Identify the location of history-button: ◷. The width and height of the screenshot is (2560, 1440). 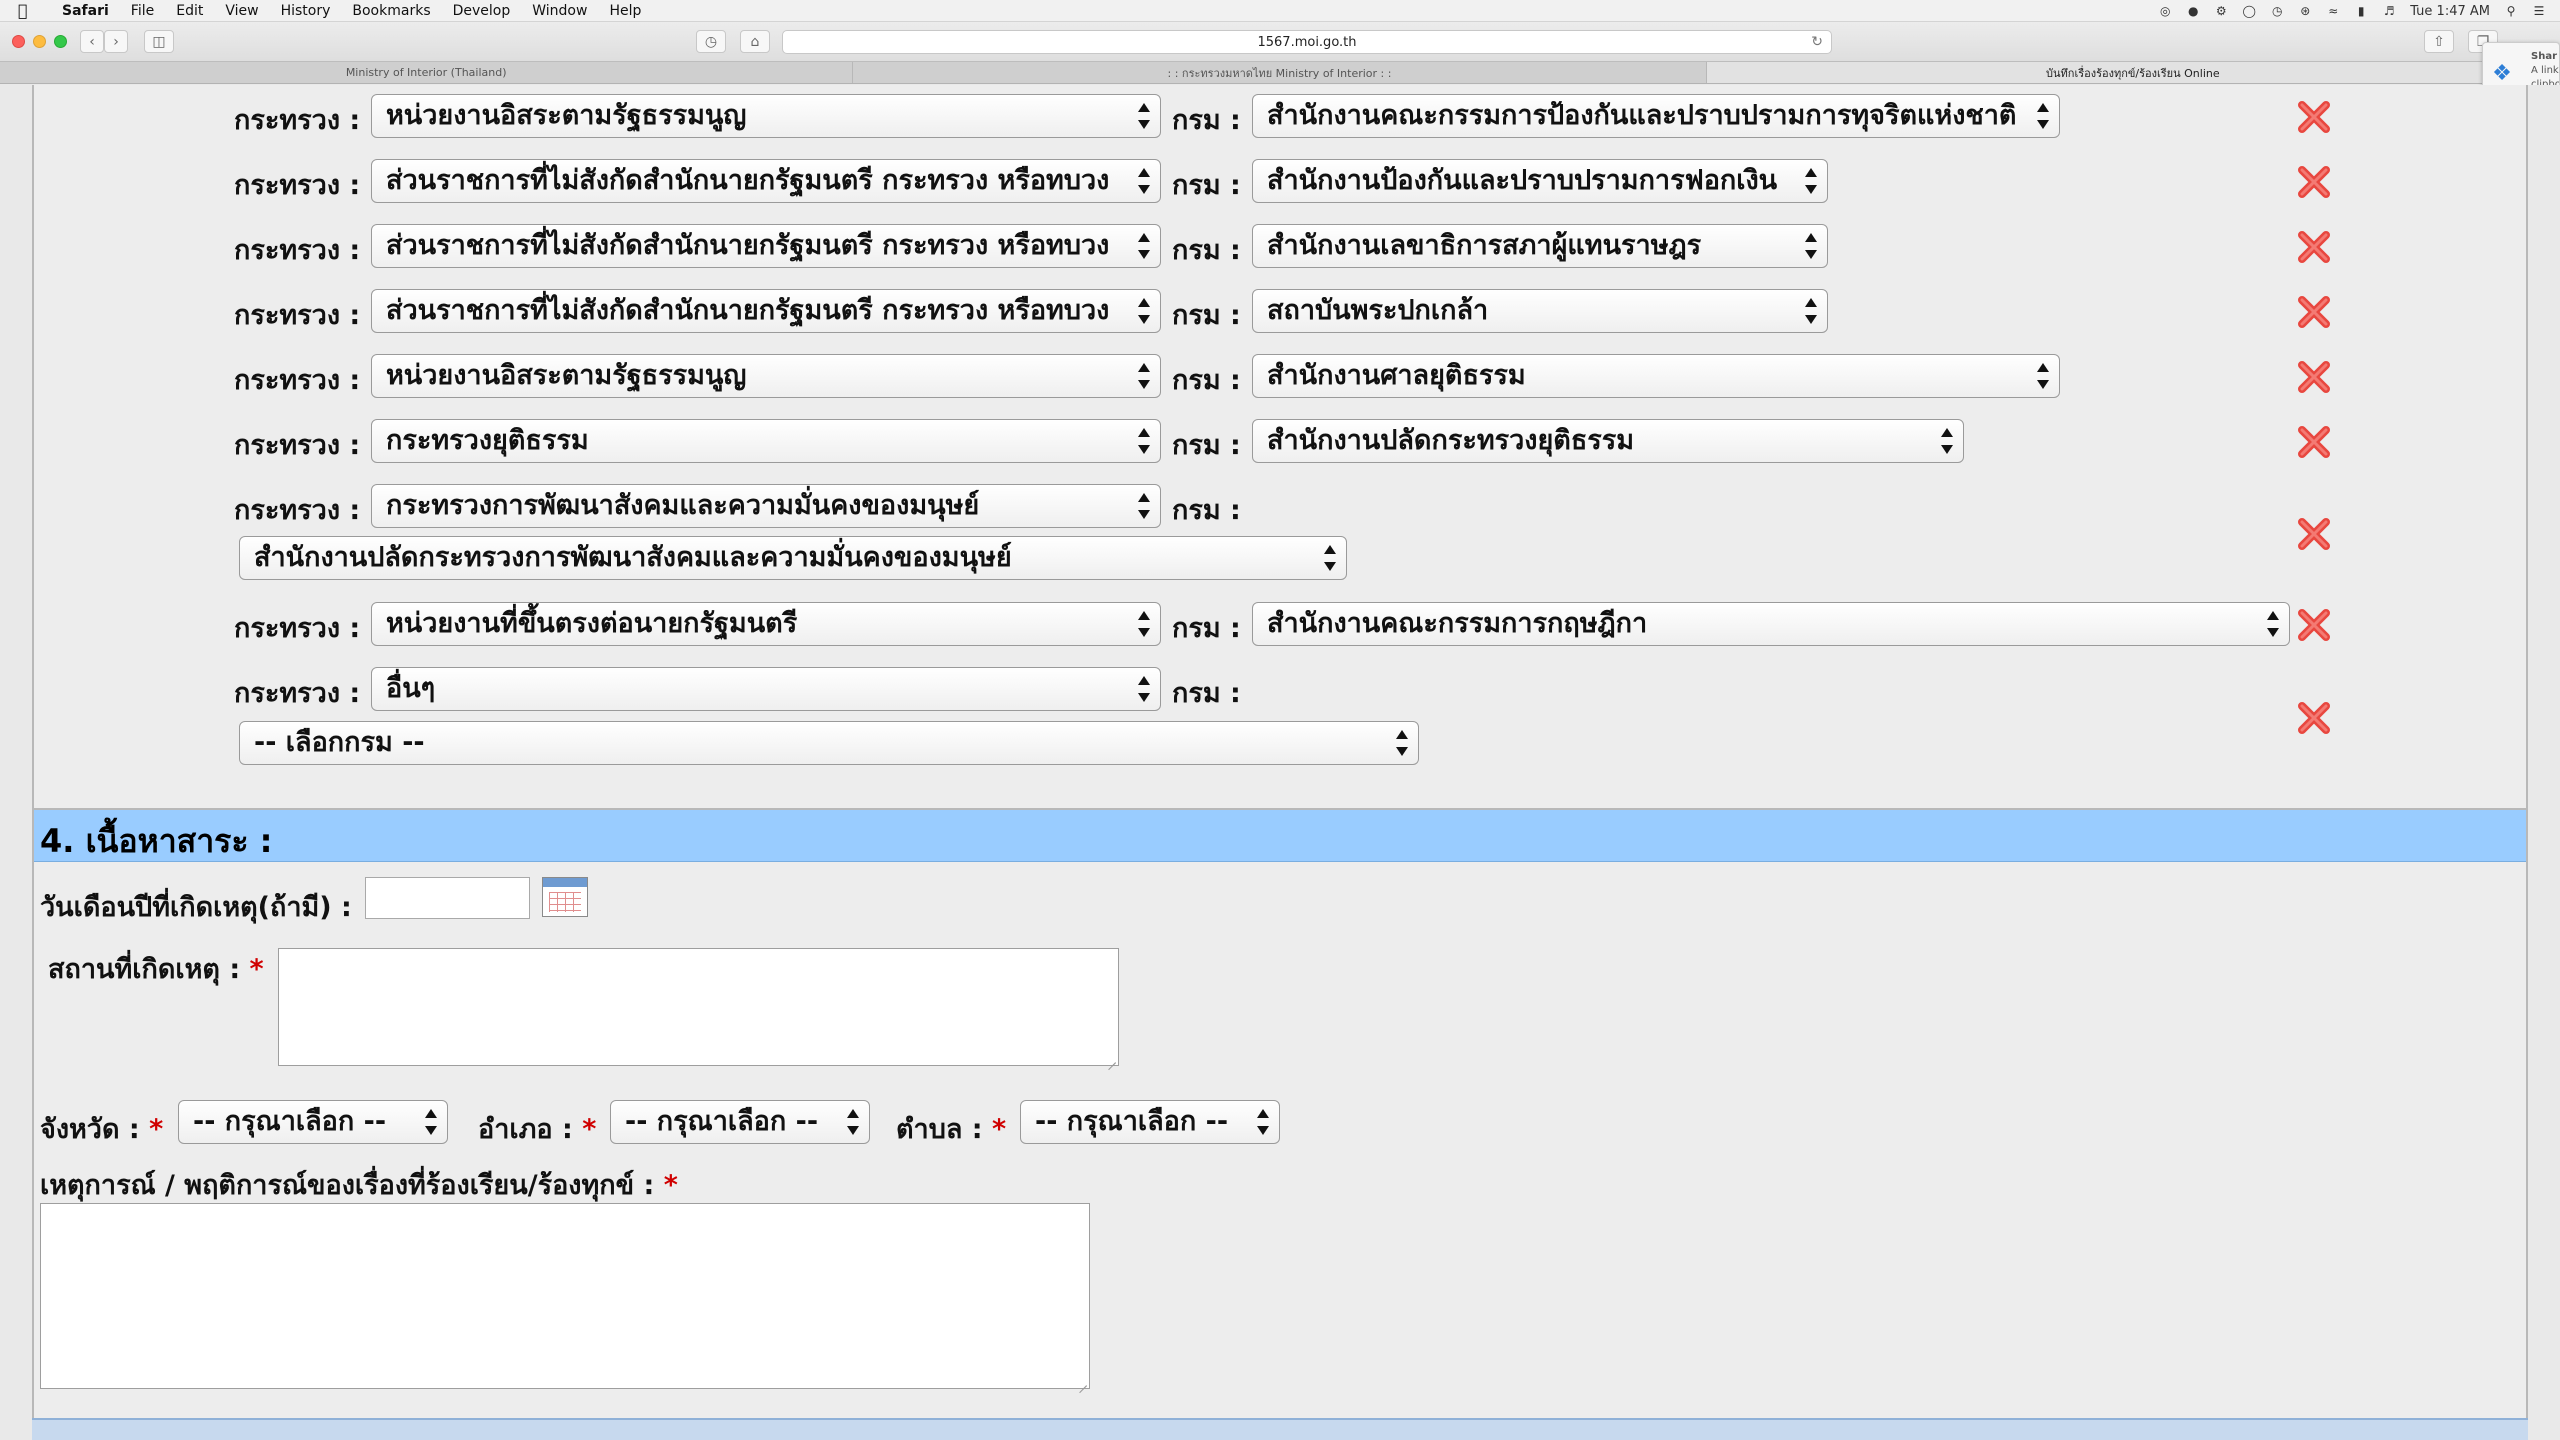
(711, 41).